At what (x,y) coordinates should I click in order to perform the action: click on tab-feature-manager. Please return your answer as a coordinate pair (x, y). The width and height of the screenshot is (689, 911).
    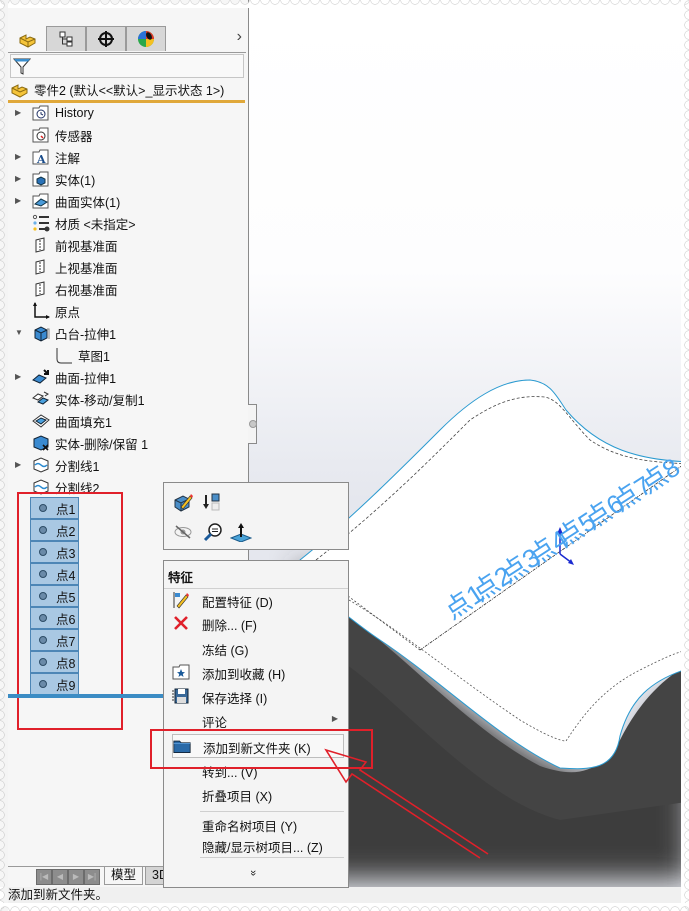
    Looking at the image, I should click on (28, 38).